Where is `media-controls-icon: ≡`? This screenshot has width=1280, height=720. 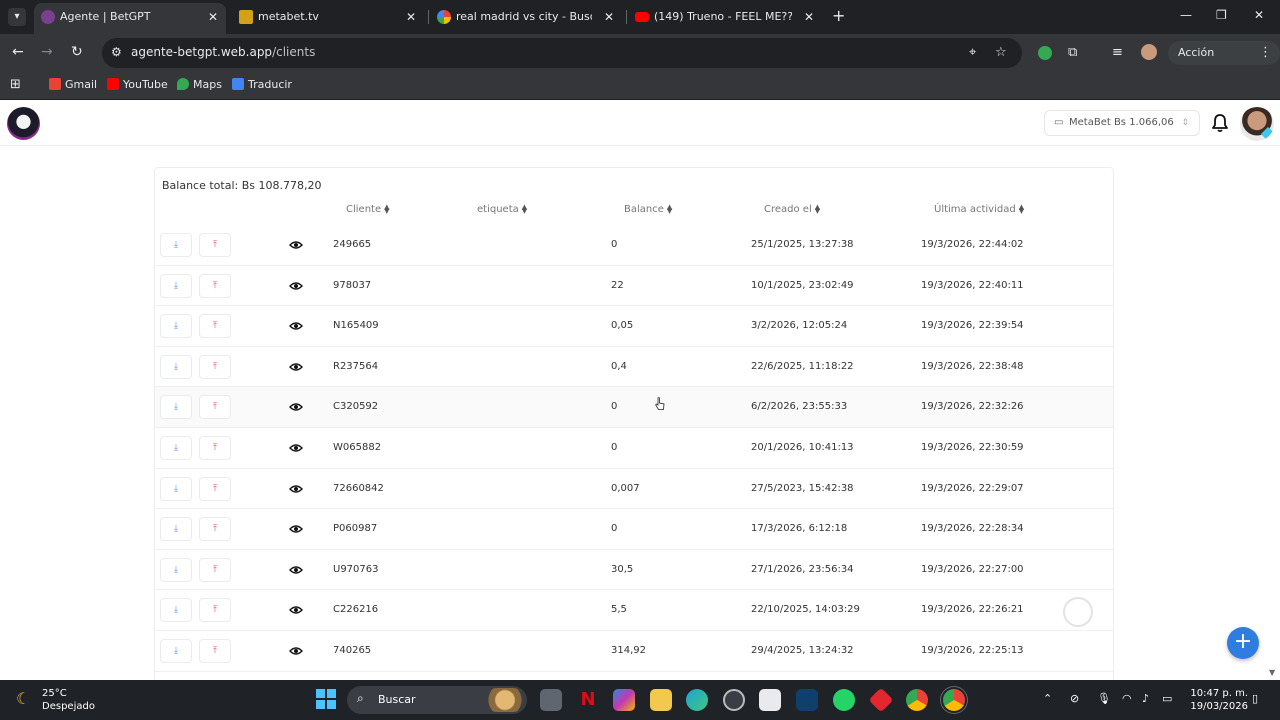
media-controls-icon: ≡ is located at coordinates (1117, 52).